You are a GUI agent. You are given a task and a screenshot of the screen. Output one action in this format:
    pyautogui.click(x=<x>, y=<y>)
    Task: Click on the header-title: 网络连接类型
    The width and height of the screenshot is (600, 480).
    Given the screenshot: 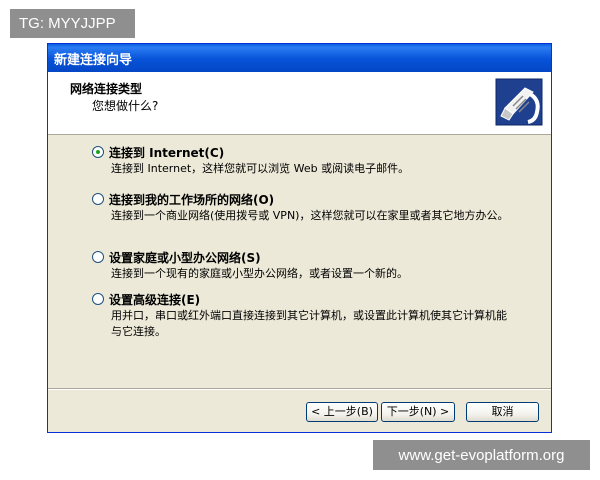 What is the action you would take?
    pyautogui.click(x=106, y=89)
    